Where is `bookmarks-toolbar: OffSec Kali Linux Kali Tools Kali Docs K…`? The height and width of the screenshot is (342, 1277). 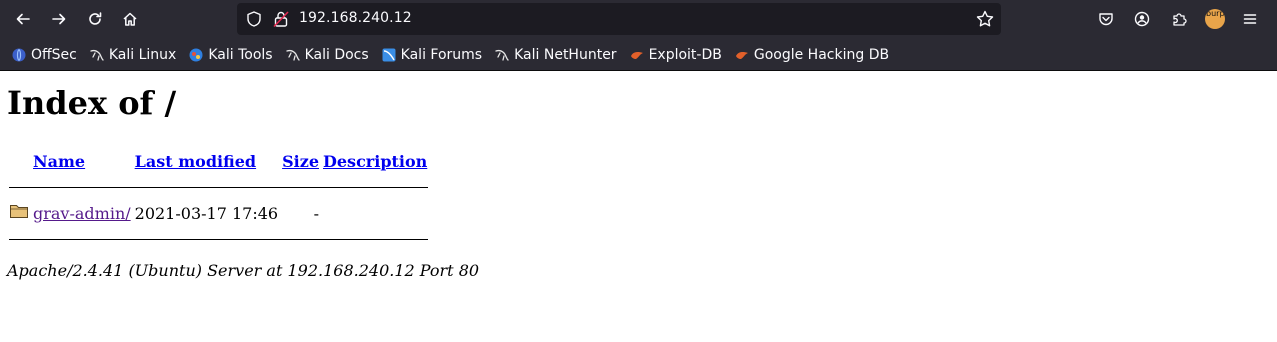
bookmarks-toolbar: OffSec Kali Linux Kali Tools Kali Docs K… is located at coordinates (638, 55).